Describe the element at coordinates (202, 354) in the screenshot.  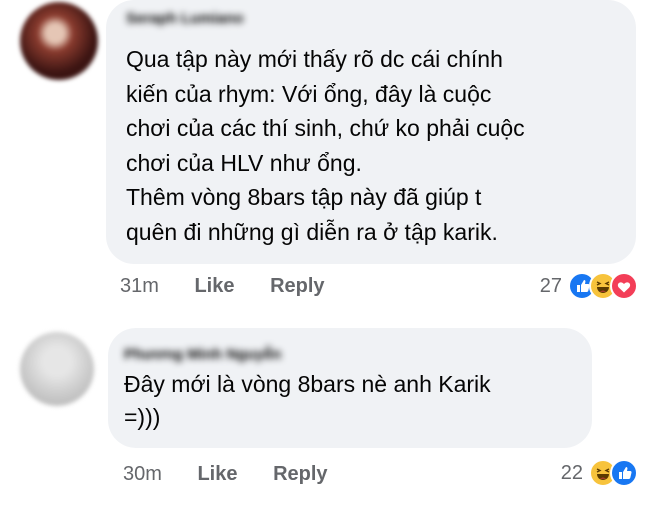
I see `comment-author: Phương Minh Nguyễn` at that location.